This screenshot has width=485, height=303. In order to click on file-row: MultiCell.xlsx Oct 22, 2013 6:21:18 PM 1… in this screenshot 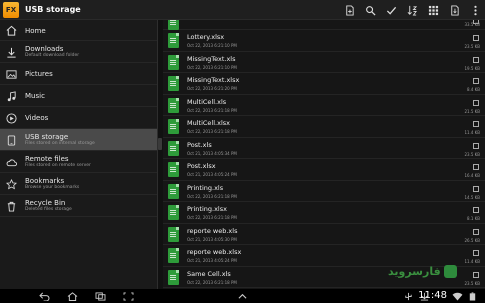, I will do `click(324, 127)`.